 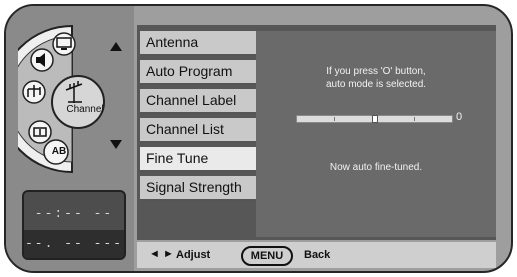 I want to click on menu-item-fine-tune: Fine Tune, so click(x=198, y=159).